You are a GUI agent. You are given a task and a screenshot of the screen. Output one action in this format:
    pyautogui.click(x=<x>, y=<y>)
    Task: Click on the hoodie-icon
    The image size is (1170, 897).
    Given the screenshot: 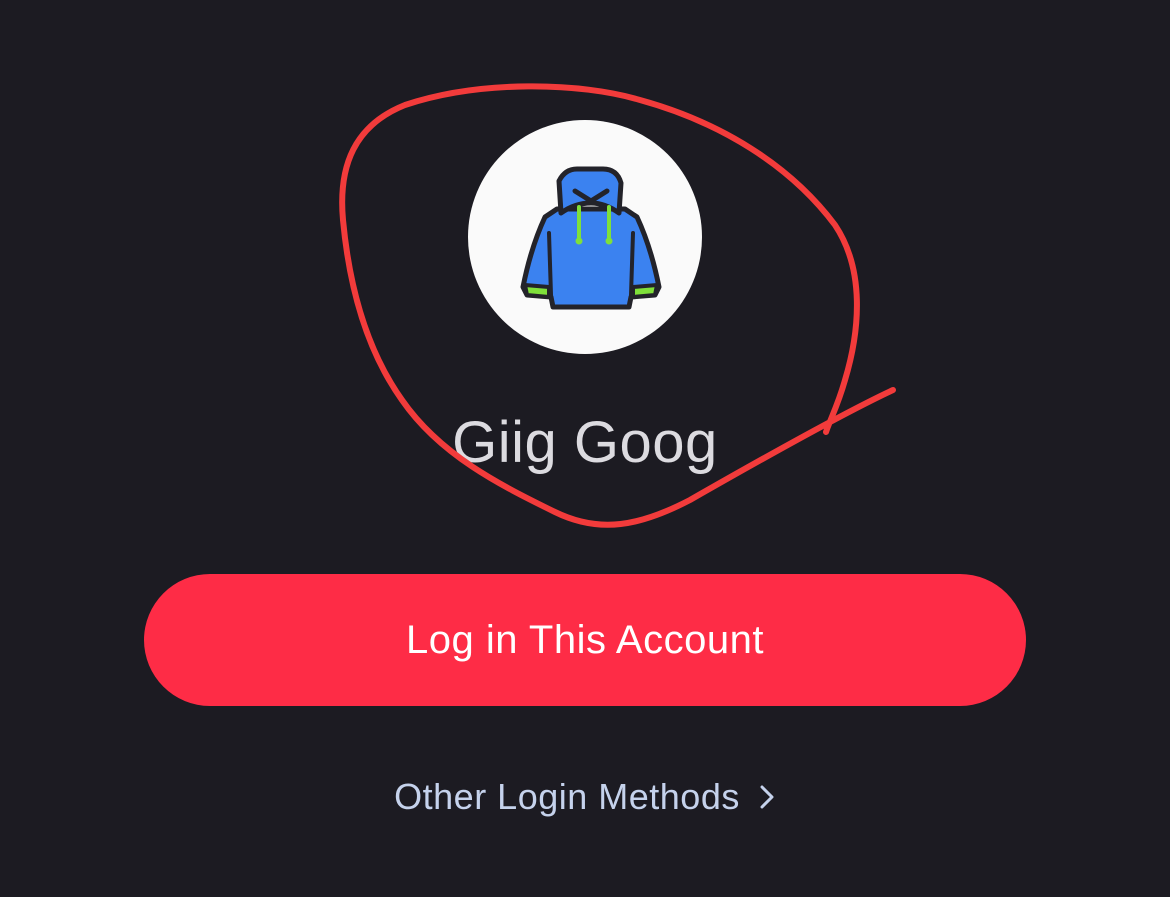 What is the action you would take?
    pyautogui.click(x=591, y=238)
    